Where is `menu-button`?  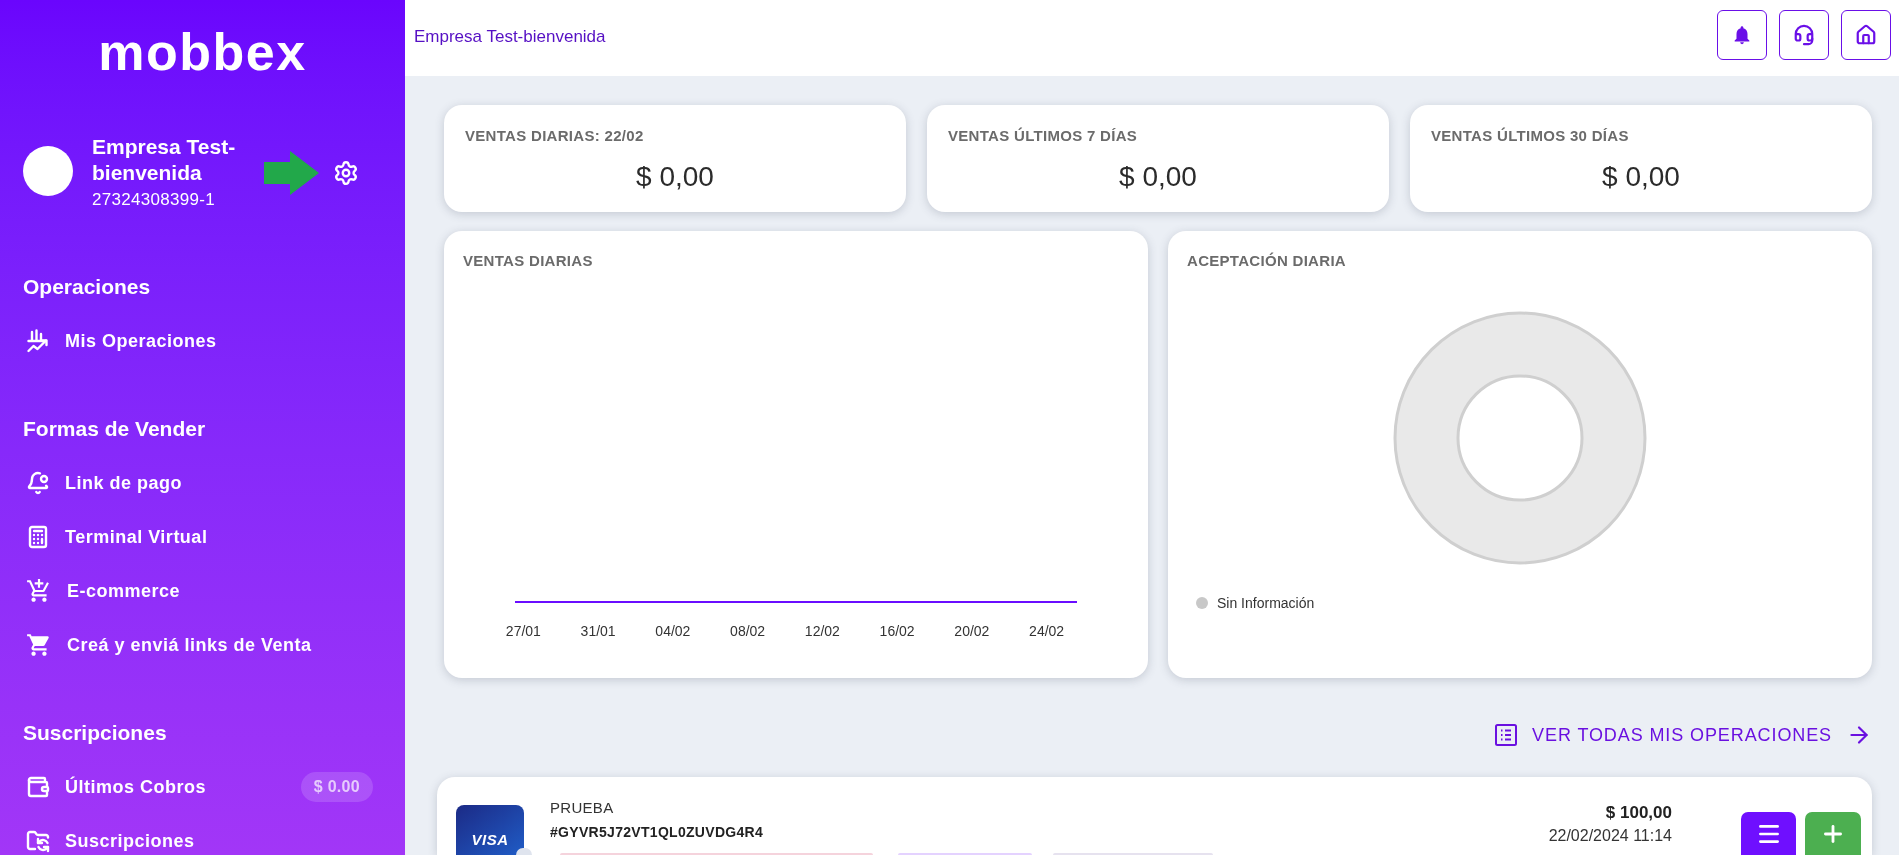
menu-button is located at coordinates (1768, 833).